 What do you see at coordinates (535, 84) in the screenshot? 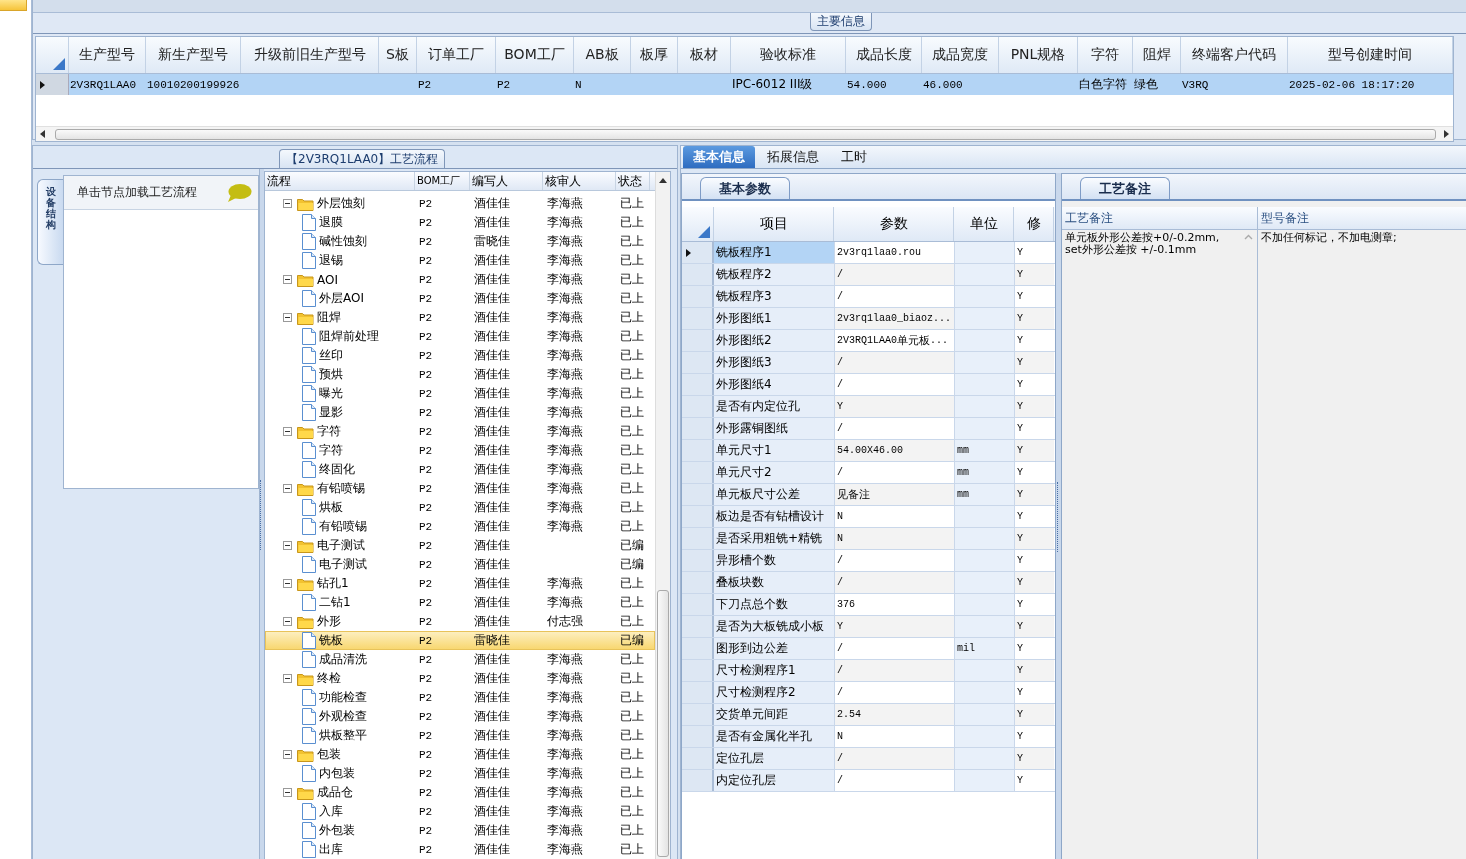
I see `table-cell: P2` at bounding box center [535, 84].